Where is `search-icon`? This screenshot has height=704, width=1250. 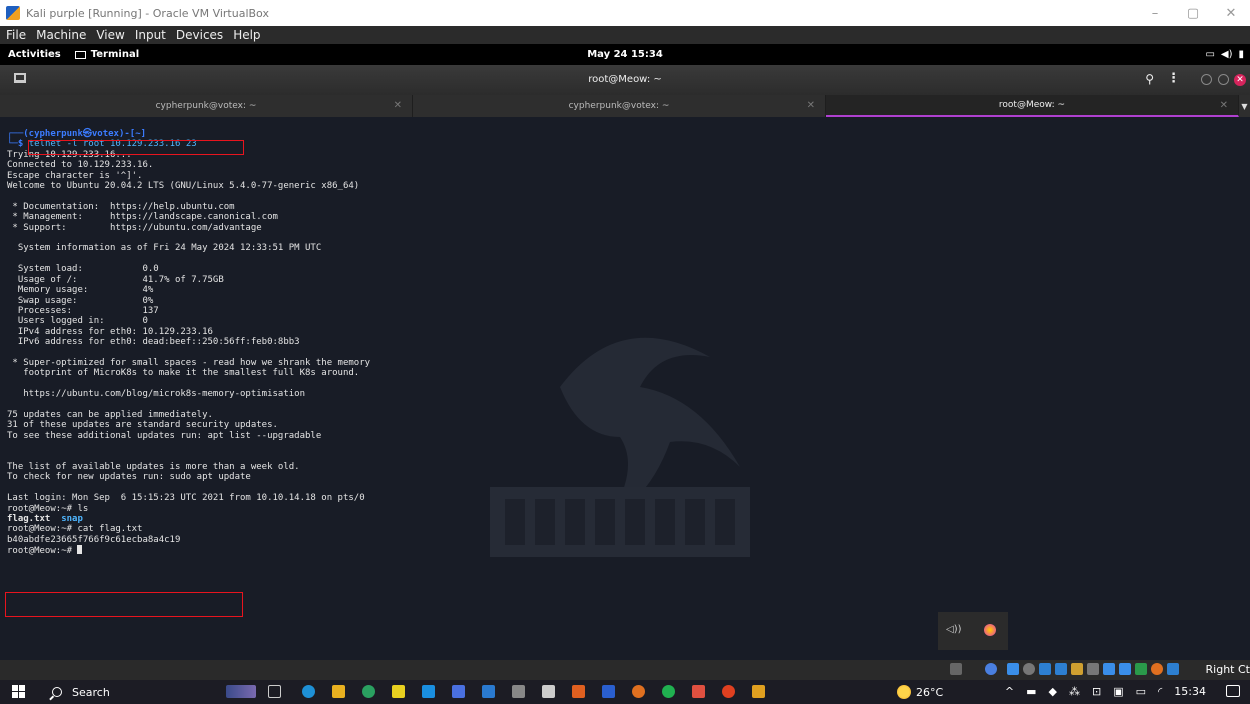
search-icon is located at coordinates (57, 692).